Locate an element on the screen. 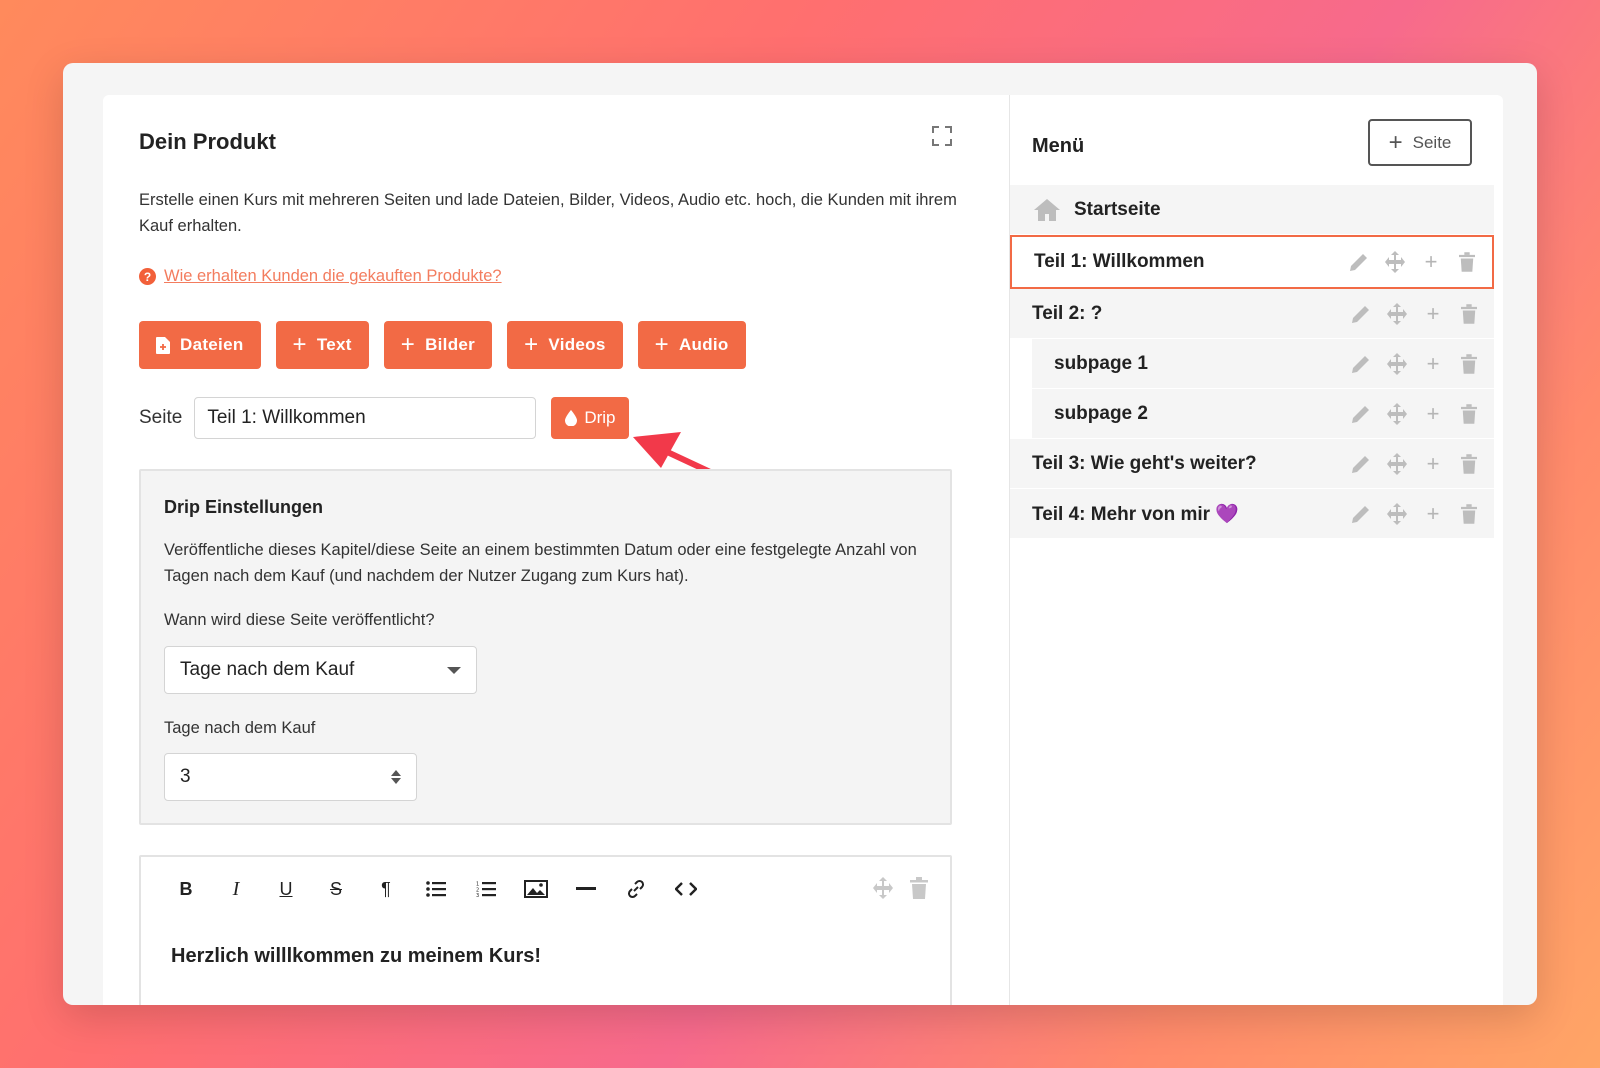 The height and width of the screenshot is (1068, 1600). home-icon is located at coordinates (1047, 209).